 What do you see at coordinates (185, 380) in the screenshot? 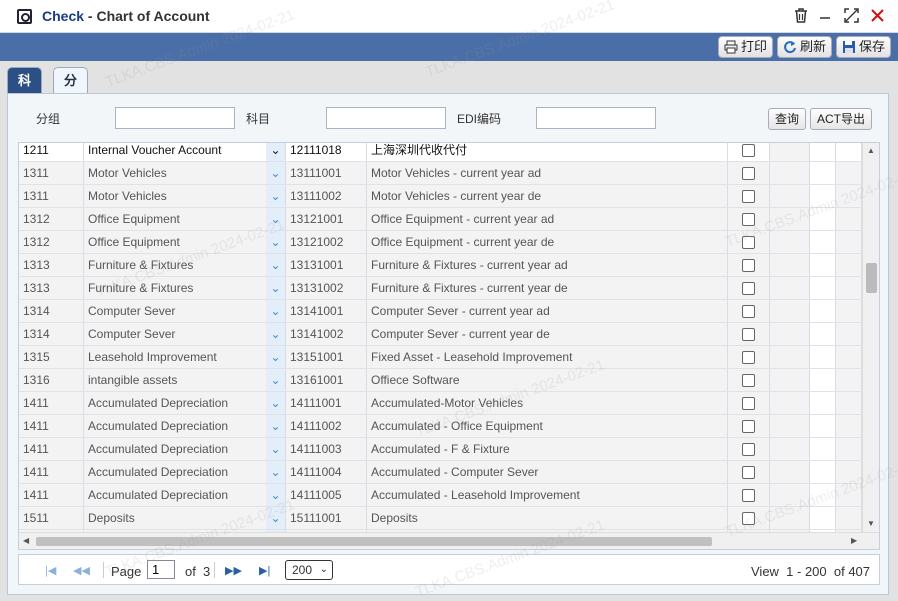
I see `row-group-select: intangible assets` at bounding box center [185, 380].